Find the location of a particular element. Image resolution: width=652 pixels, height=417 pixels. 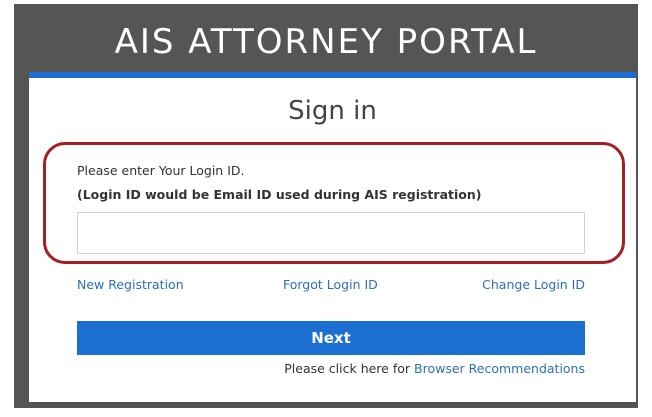

browser-note-text: Please click here for is located at coordinates (347, 368).